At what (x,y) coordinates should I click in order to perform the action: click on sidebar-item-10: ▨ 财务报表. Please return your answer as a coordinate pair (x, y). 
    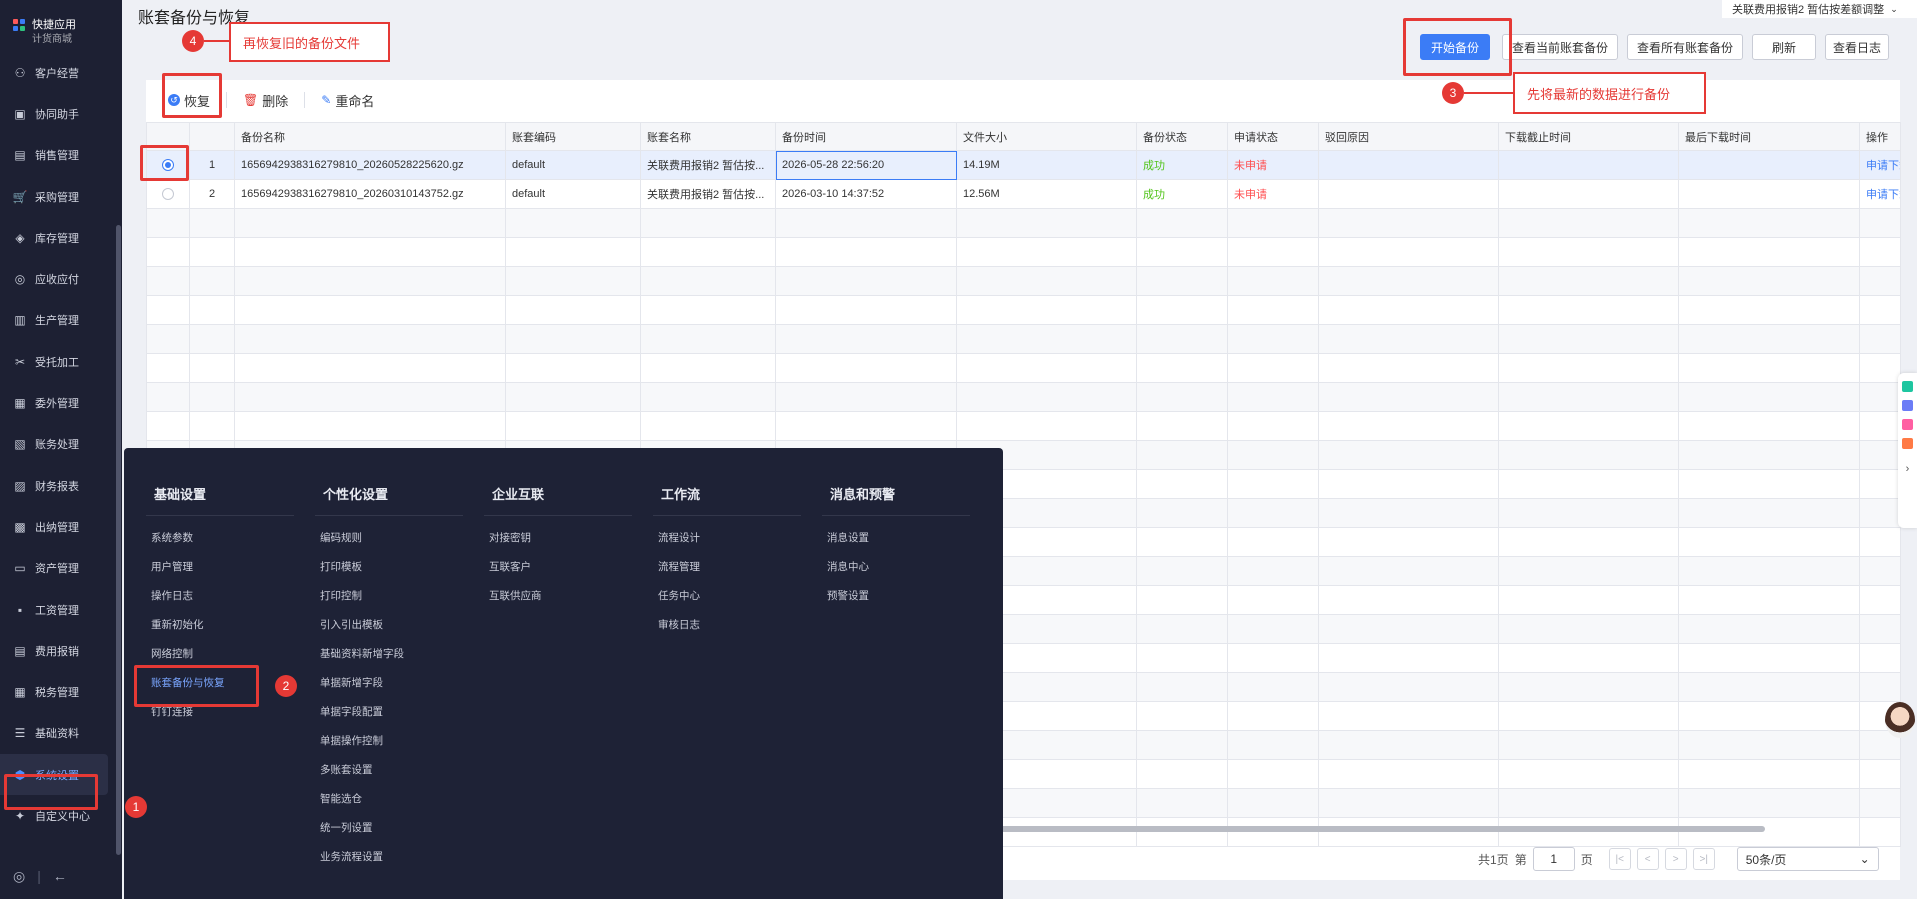
    Looking at the image, I should click on (61, 485).